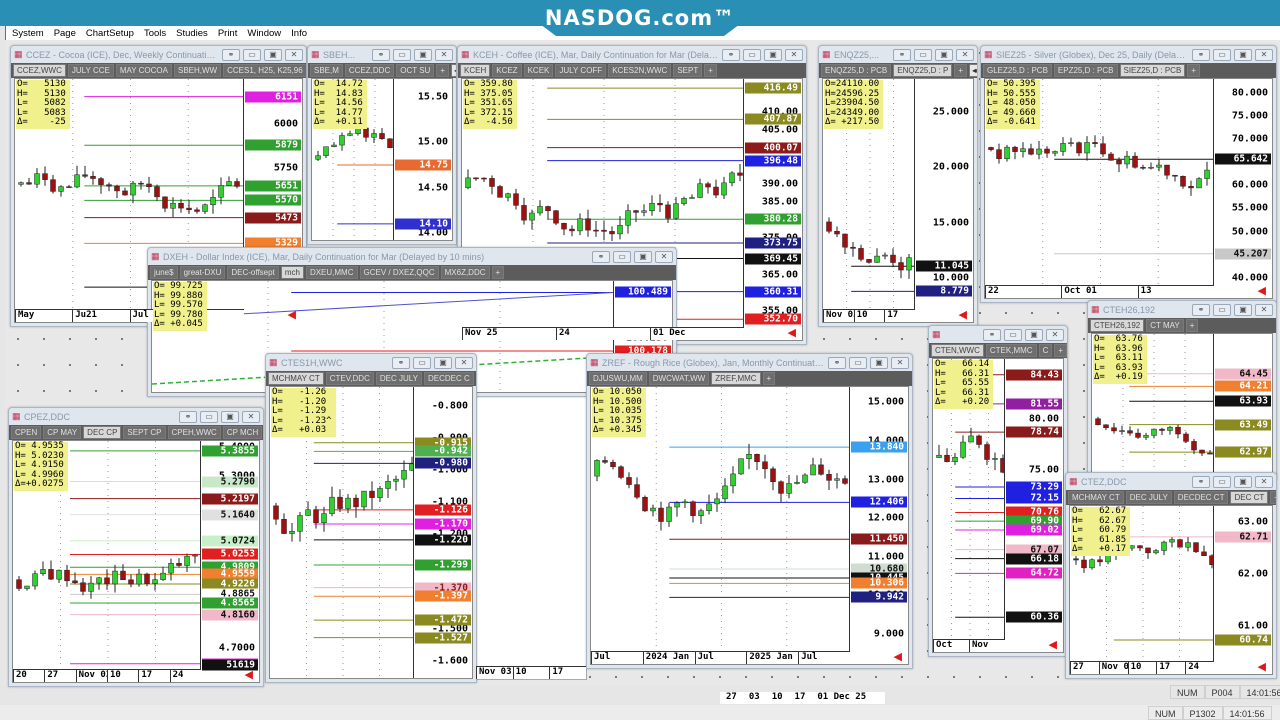 The height and width of the screenshot is (720, 1280). What do you see at coordinates (371, 362) in the screenshot?
I see `title-bar: ▦ CTES1H,WWC ⚭ ▭ ▣ ✕` at bounding box center [371, 362].